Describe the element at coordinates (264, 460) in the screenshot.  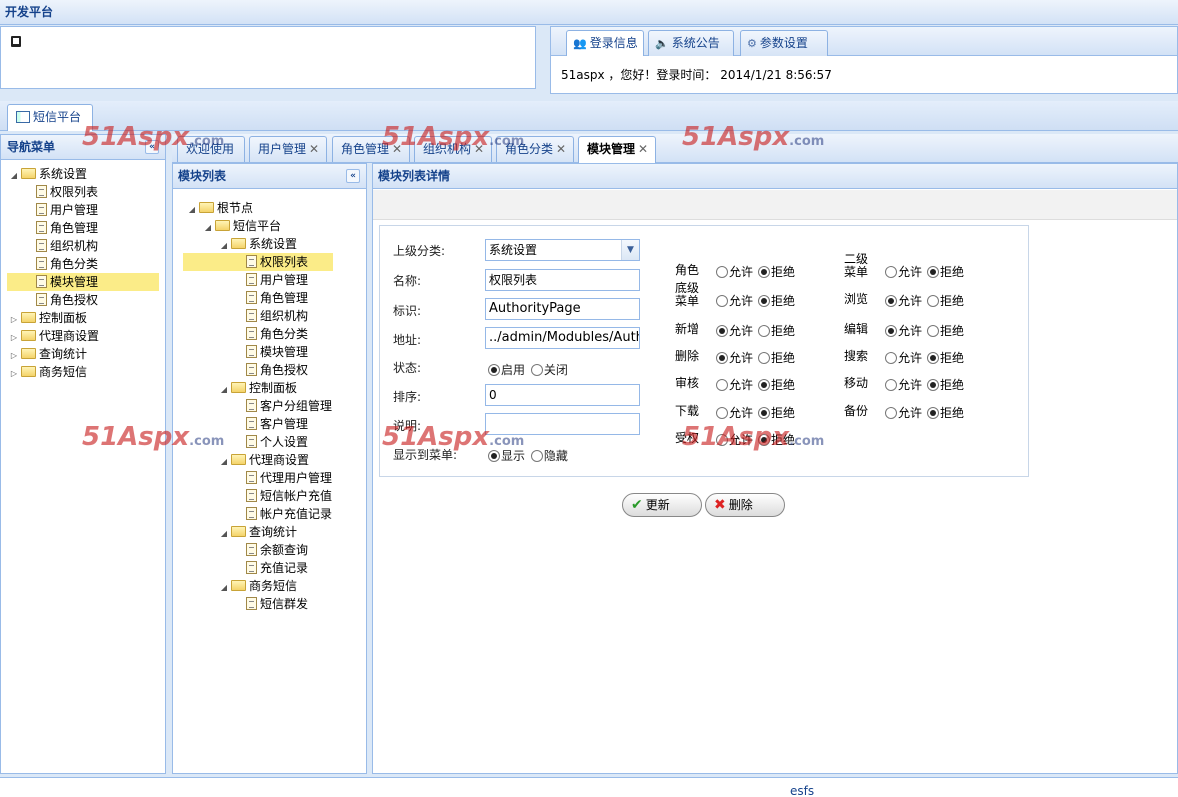
I see `tree-folder: ◢ 代理商设置` at that location.